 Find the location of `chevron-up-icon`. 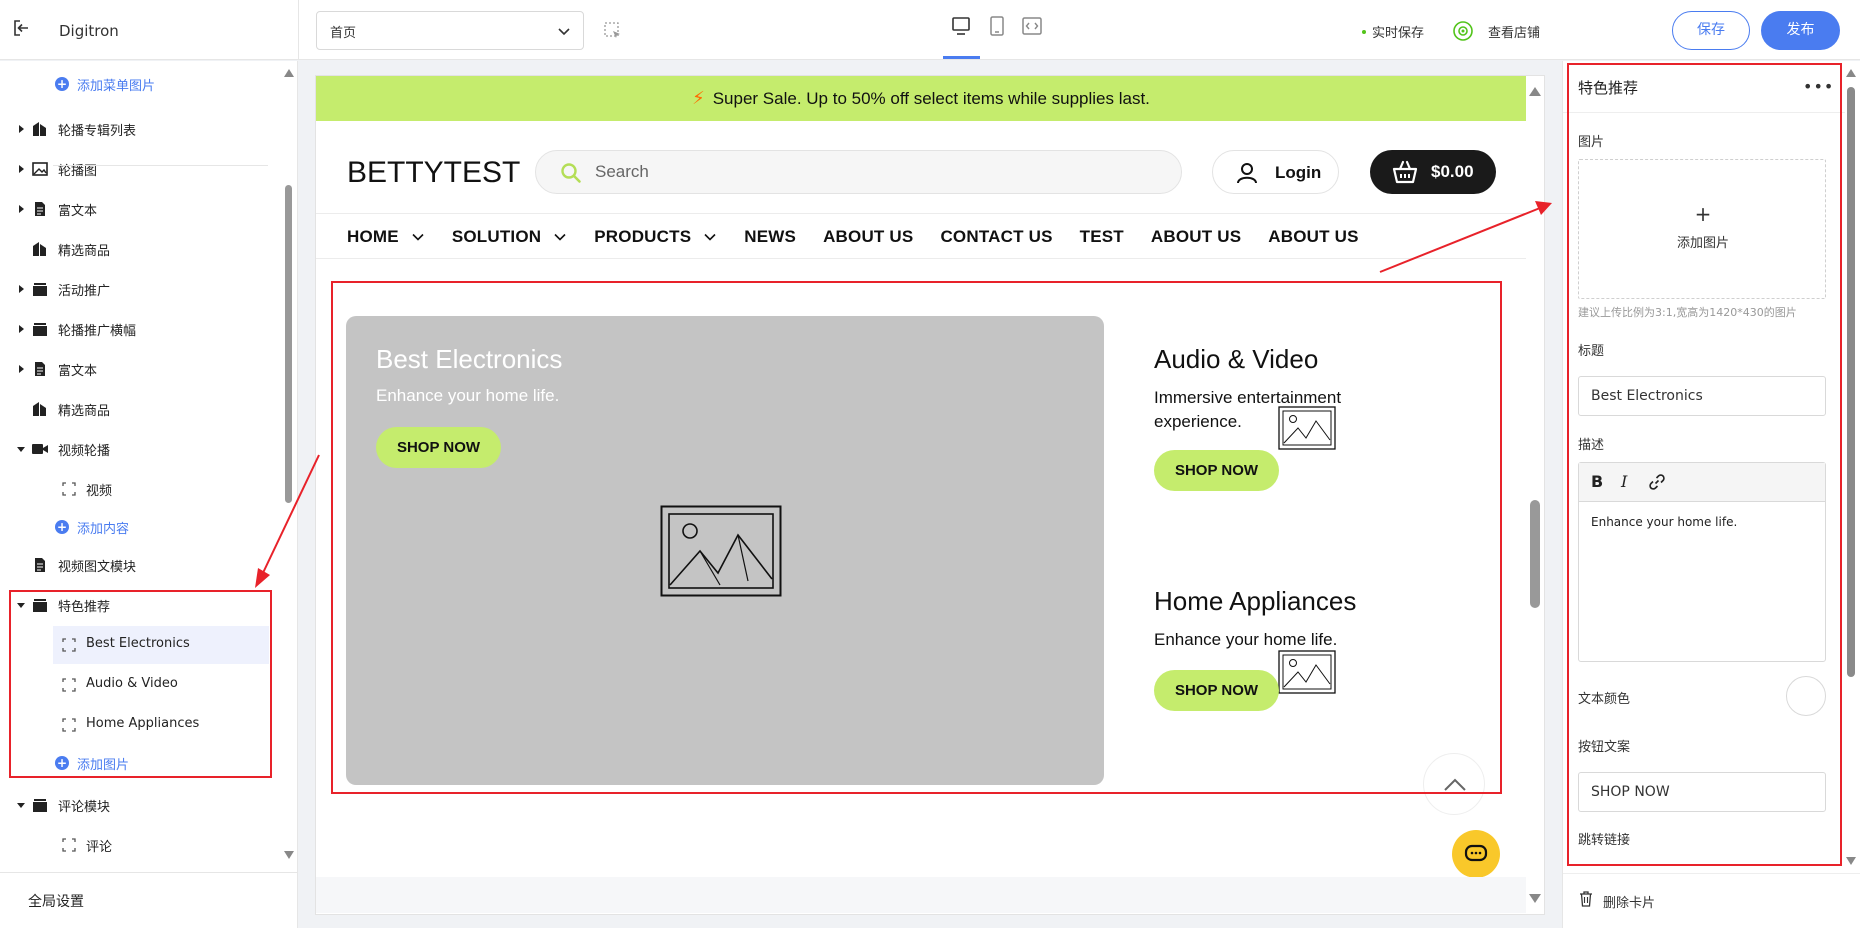

chevron-up-icon is located at coordinates (1455, 784).